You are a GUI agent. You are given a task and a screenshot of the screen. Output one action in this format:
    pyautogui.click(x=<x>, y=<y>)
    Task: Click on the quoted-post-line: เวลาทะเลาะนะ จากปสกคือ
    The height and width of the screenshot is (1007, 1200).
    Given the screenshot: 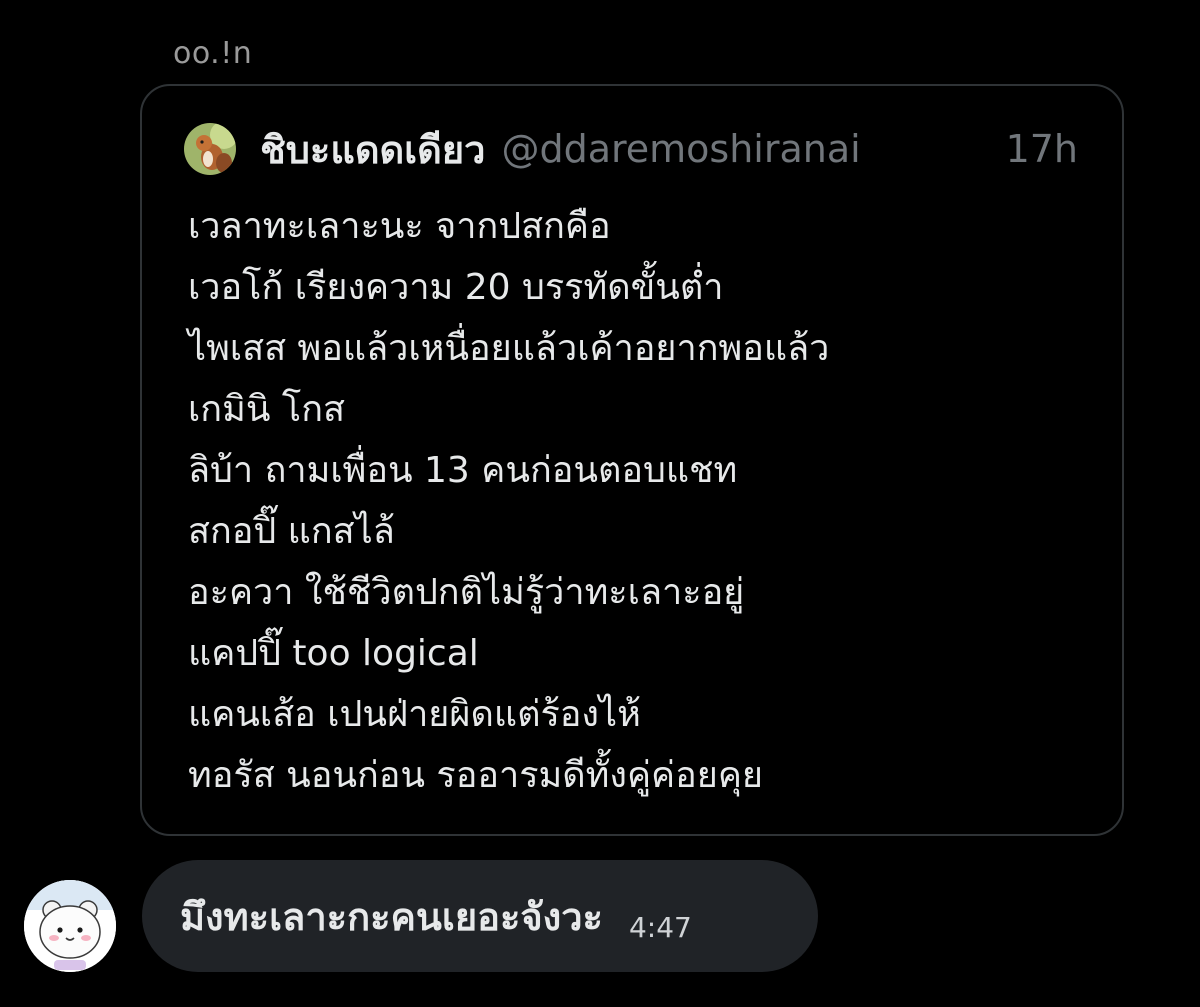 What is the action you would take?
    pyautogui.click(x=399, y=226)
    